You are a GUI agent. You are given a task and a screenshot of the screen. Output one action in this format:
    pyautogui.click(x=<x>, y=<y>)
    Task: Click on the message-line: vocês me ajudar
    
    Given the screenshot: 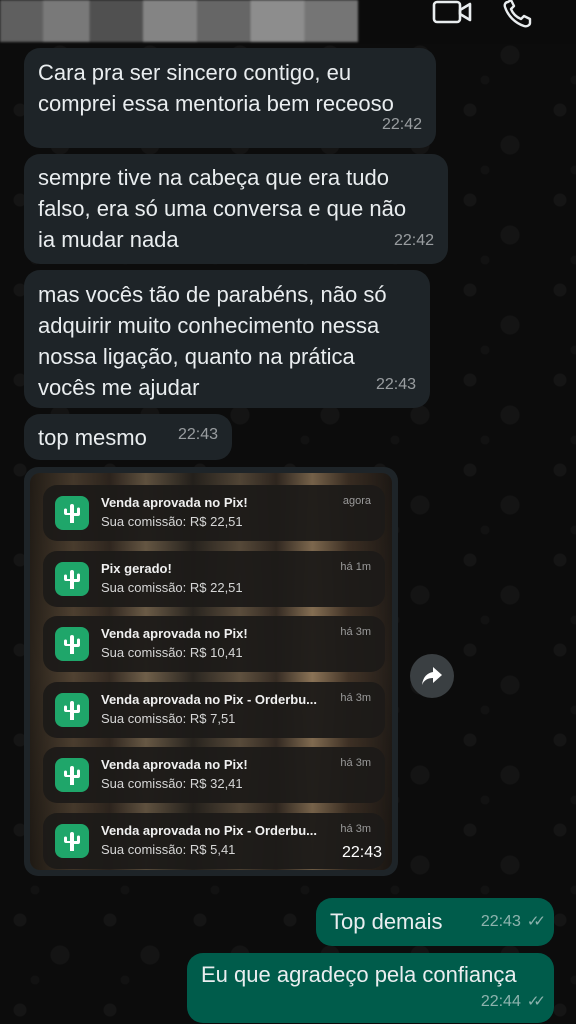 What is the action you would take?
    pyautogui.click(x=119, y=387)
    